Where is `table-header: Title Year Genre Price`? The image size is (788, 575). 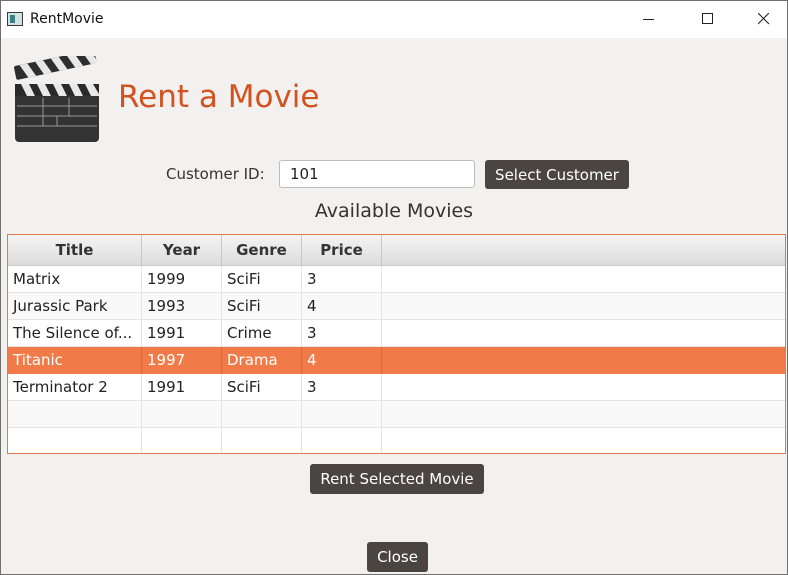 table-header: Title Year Genre Price is located at coordinates (396, 250).